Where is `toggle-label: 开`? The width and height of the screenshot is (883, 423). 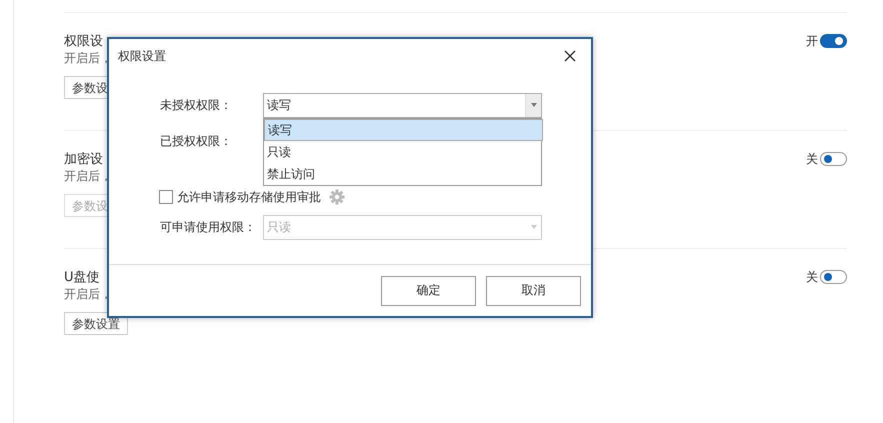 toggle-label: 开 is located at coordinates (812, 41).